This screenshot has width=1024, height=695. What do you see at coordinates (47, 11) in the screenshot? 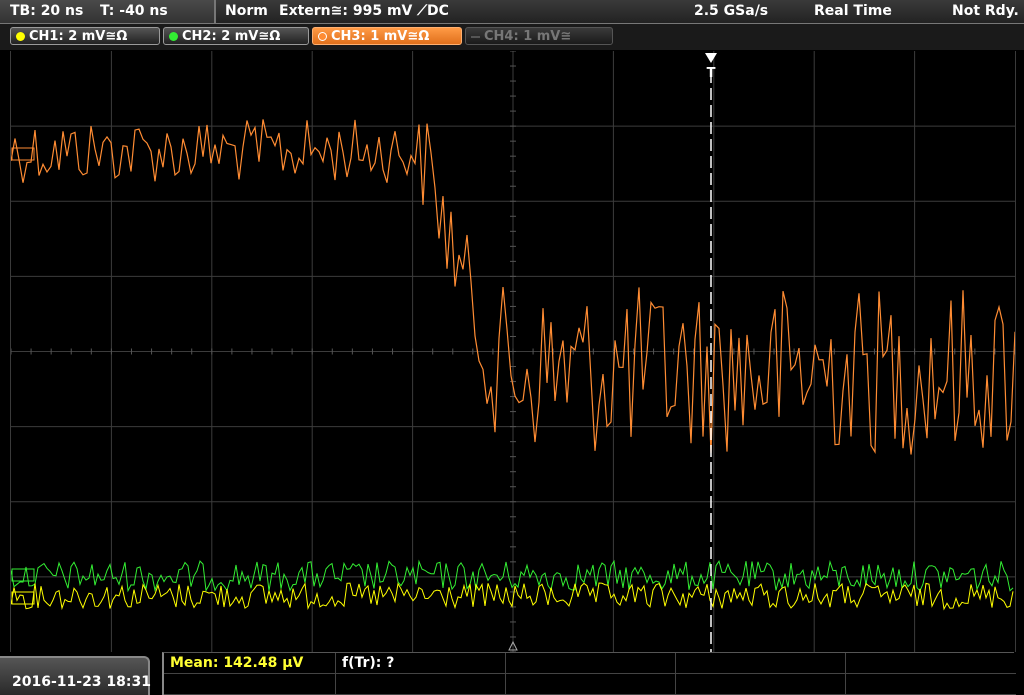
I see `timebase-label: TB: 20 ns` at bounding box center [47, 11].